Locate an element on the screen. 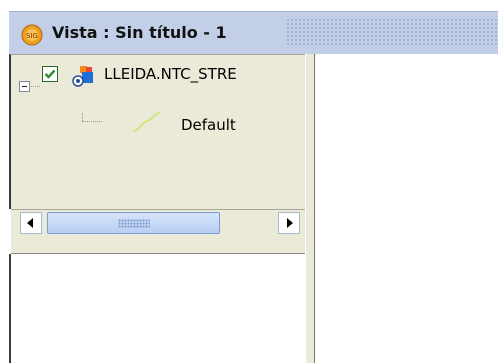 This screenshot has width=498, height=363. line-symbol-icon is located at coordinates (147, 121).